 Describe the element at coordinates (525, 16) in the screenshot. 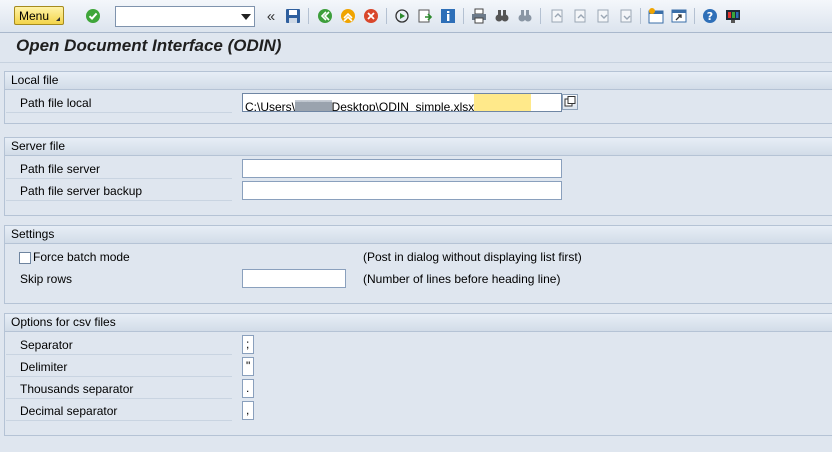

I see `find-next-icon` at that location.